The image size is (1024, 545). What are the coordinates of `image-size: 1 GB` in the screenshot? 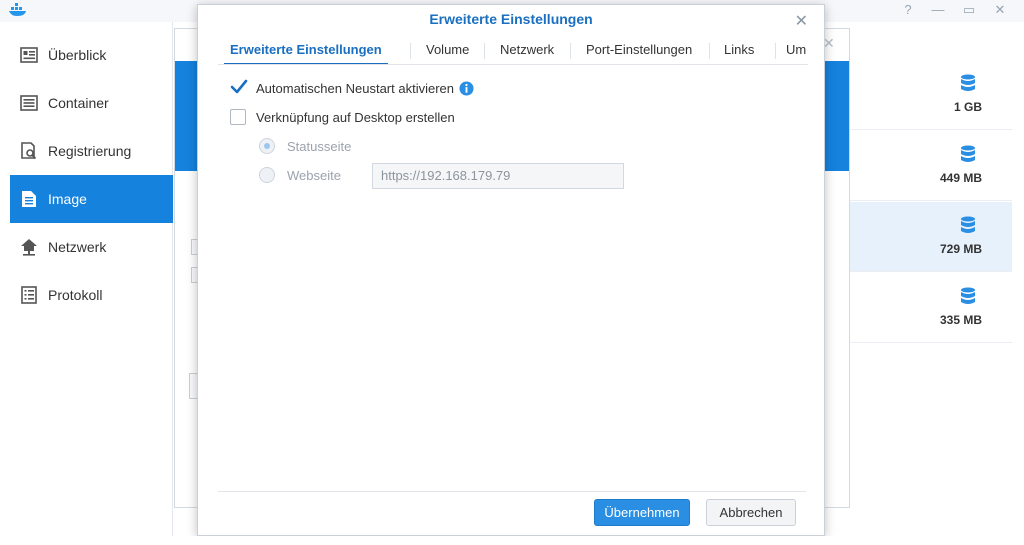 It's located at (967, 107).